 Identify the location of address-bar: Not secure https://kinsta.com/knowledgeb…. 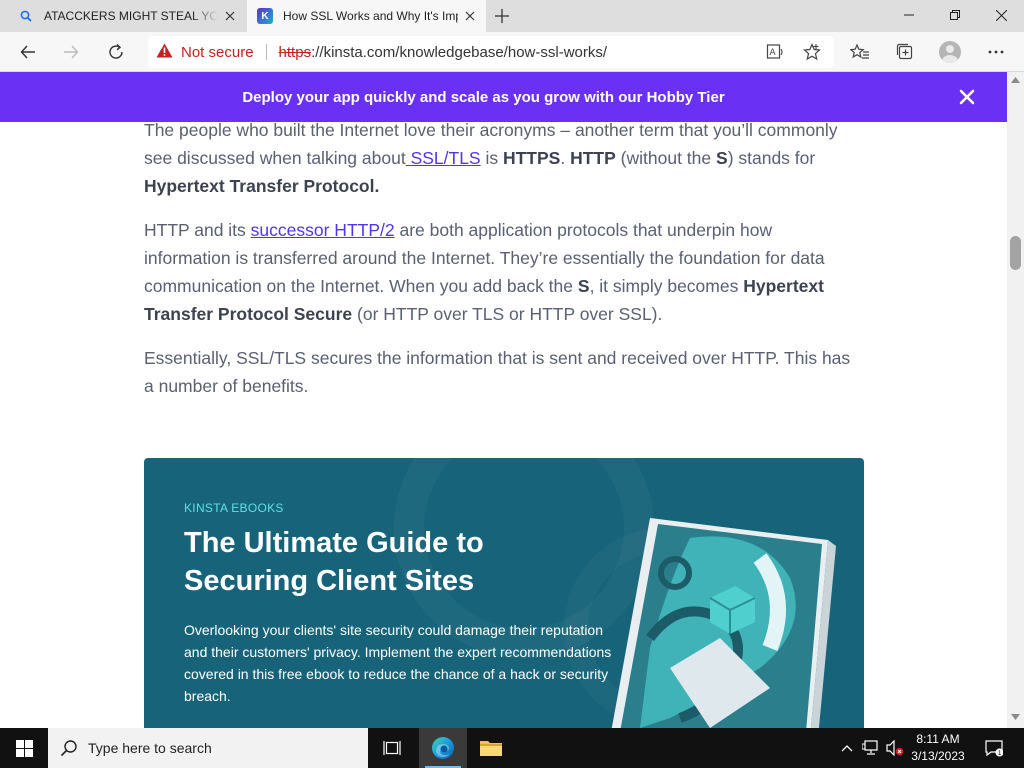
(491, 52).